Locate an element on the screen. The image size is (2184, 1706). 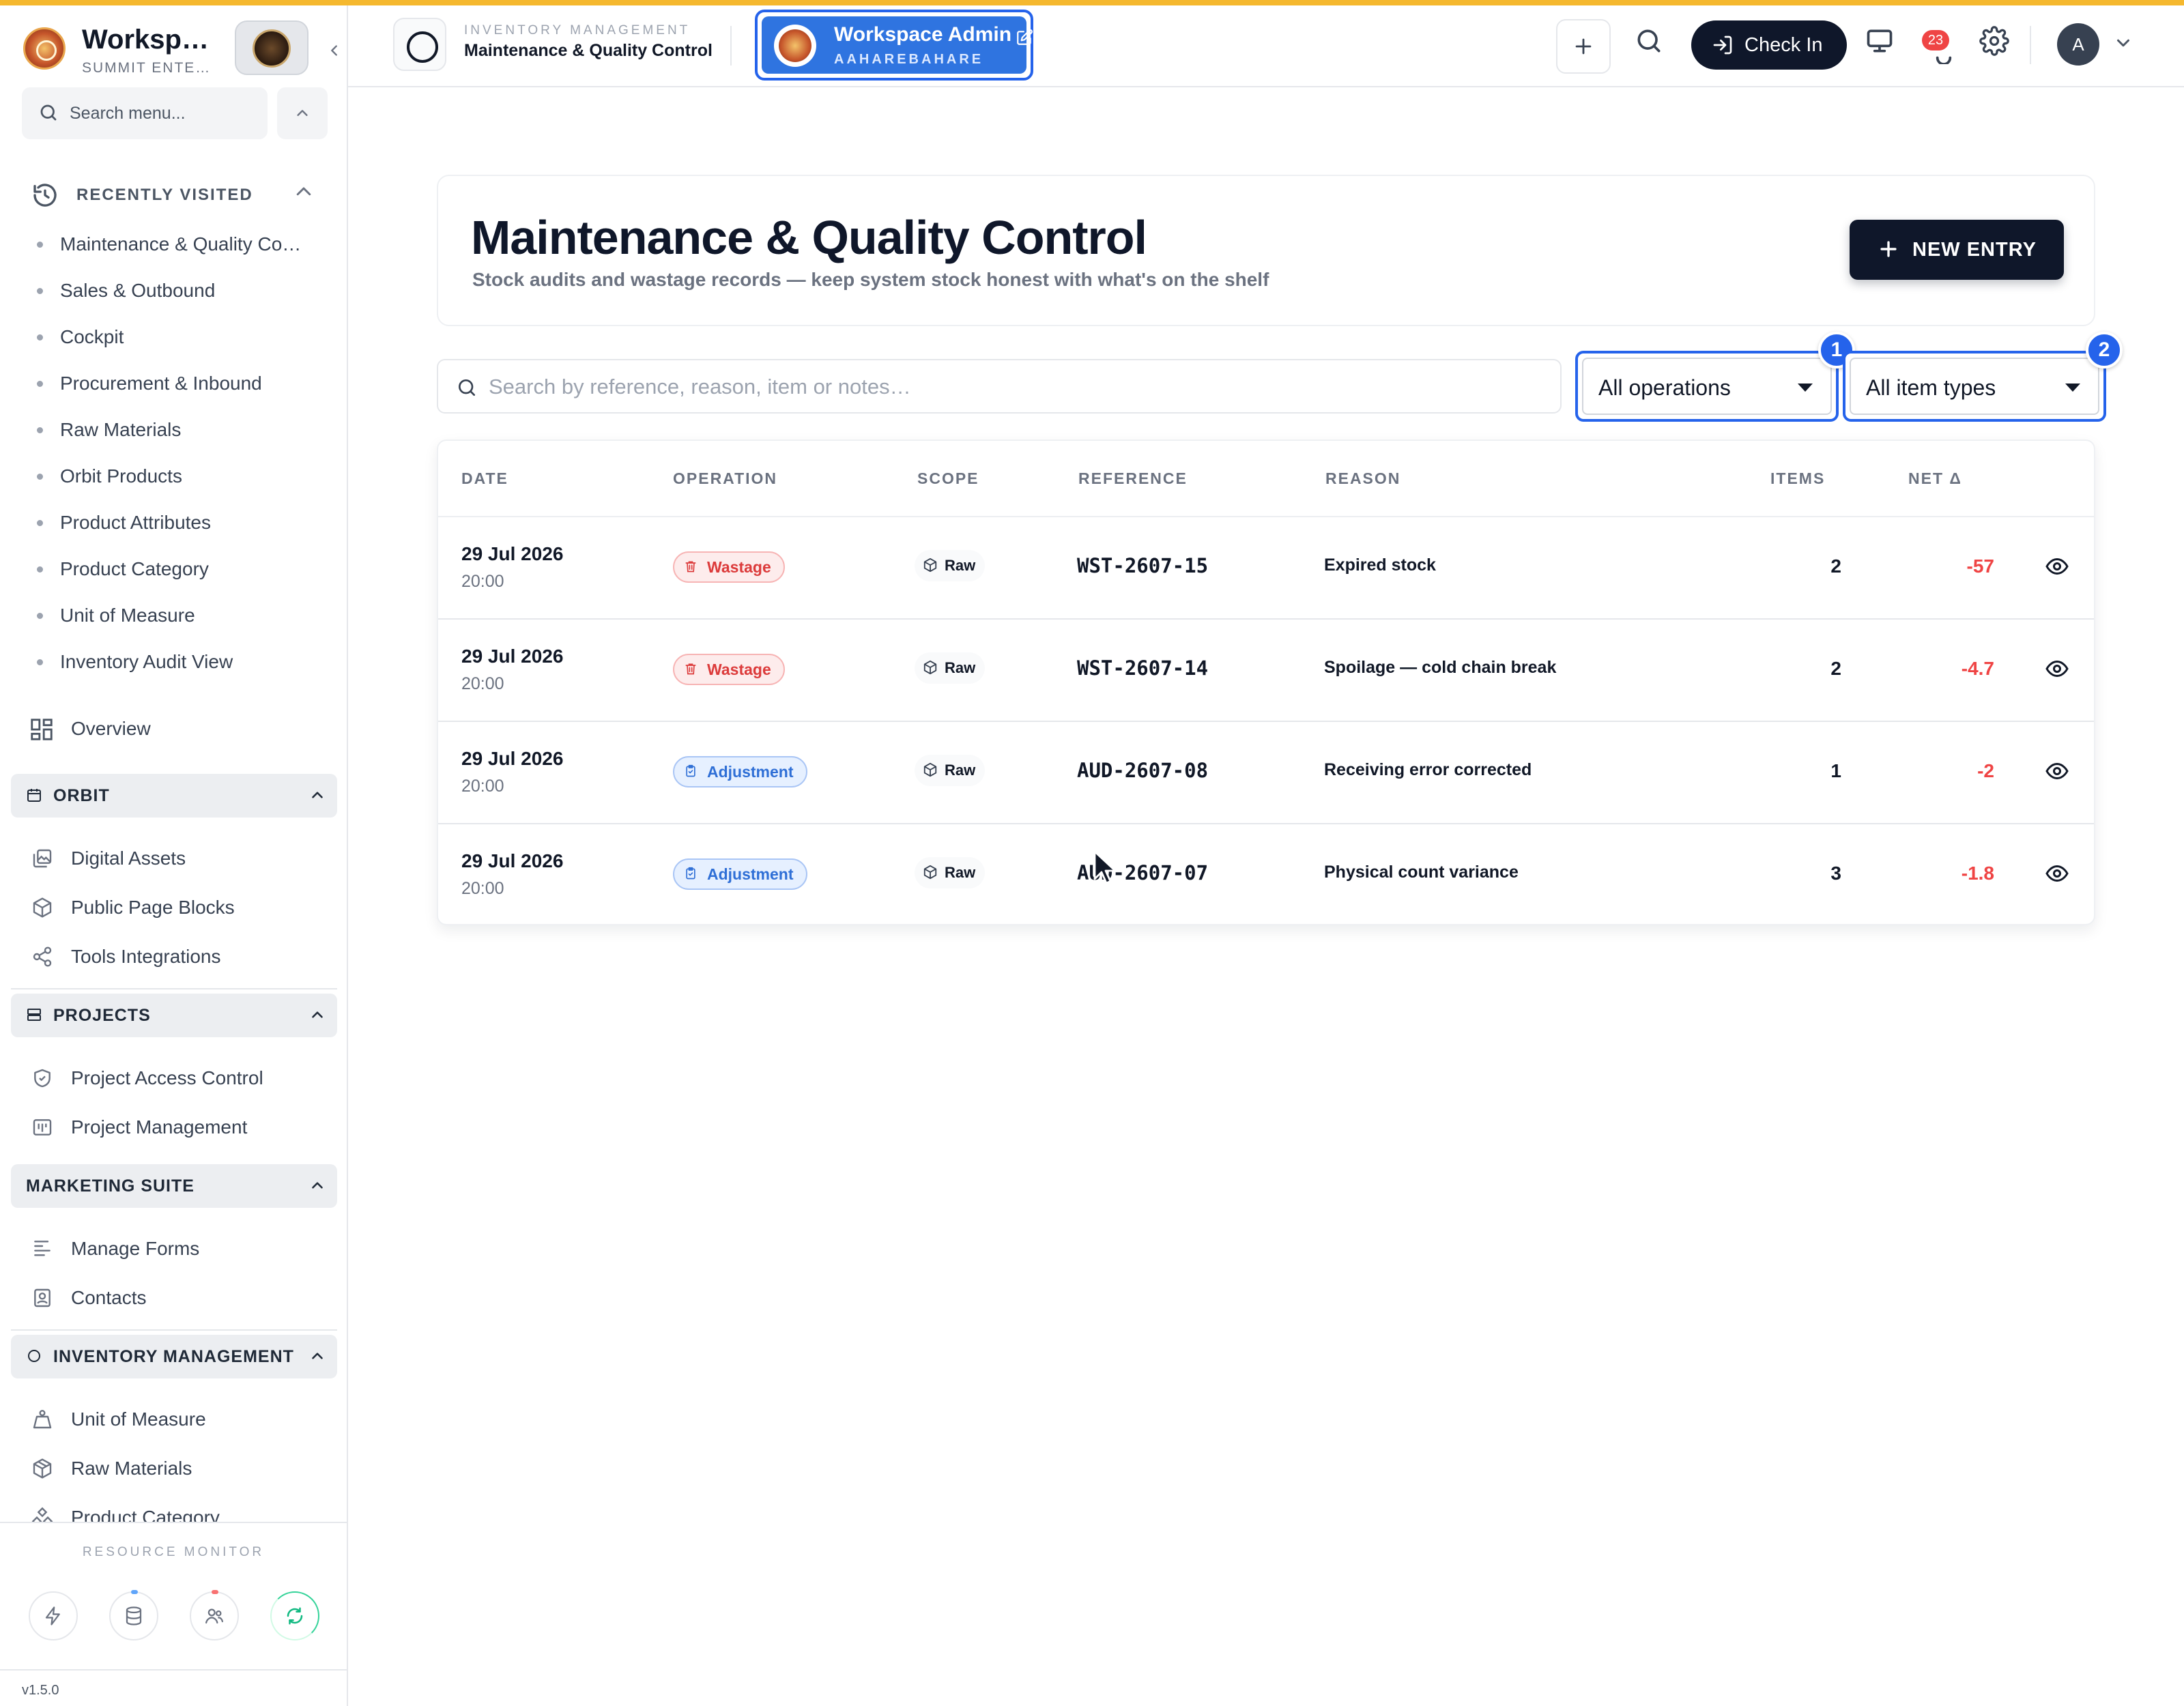
recent-item: Product Category is located at coordinates (177, 571).